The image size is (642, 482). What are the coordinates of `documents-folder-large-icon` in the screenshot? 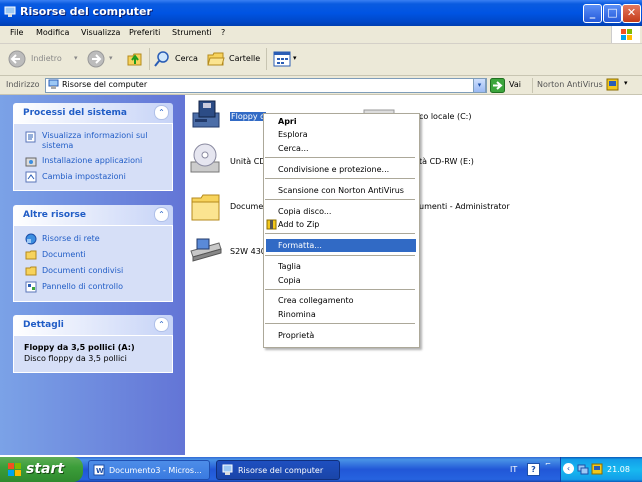 It's located at (206, 207).